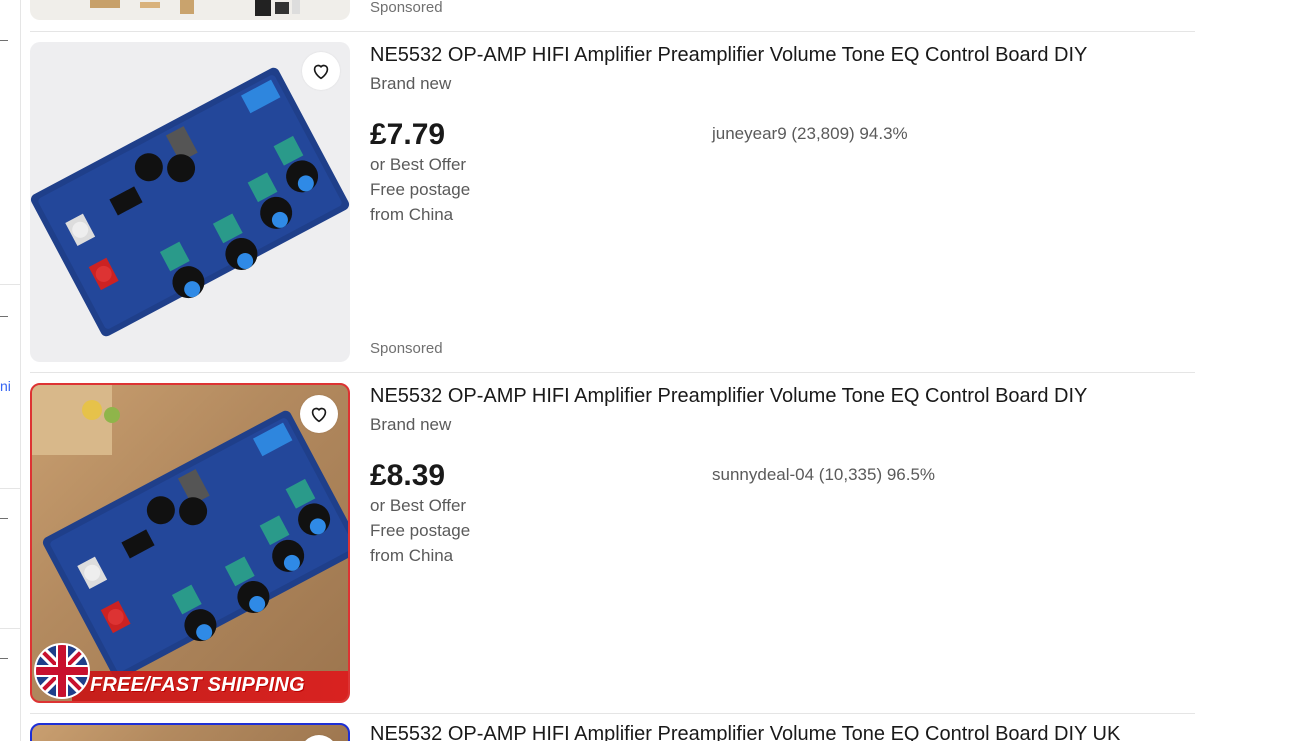  I want to click on uk-flag-icon, so click(62, 671).